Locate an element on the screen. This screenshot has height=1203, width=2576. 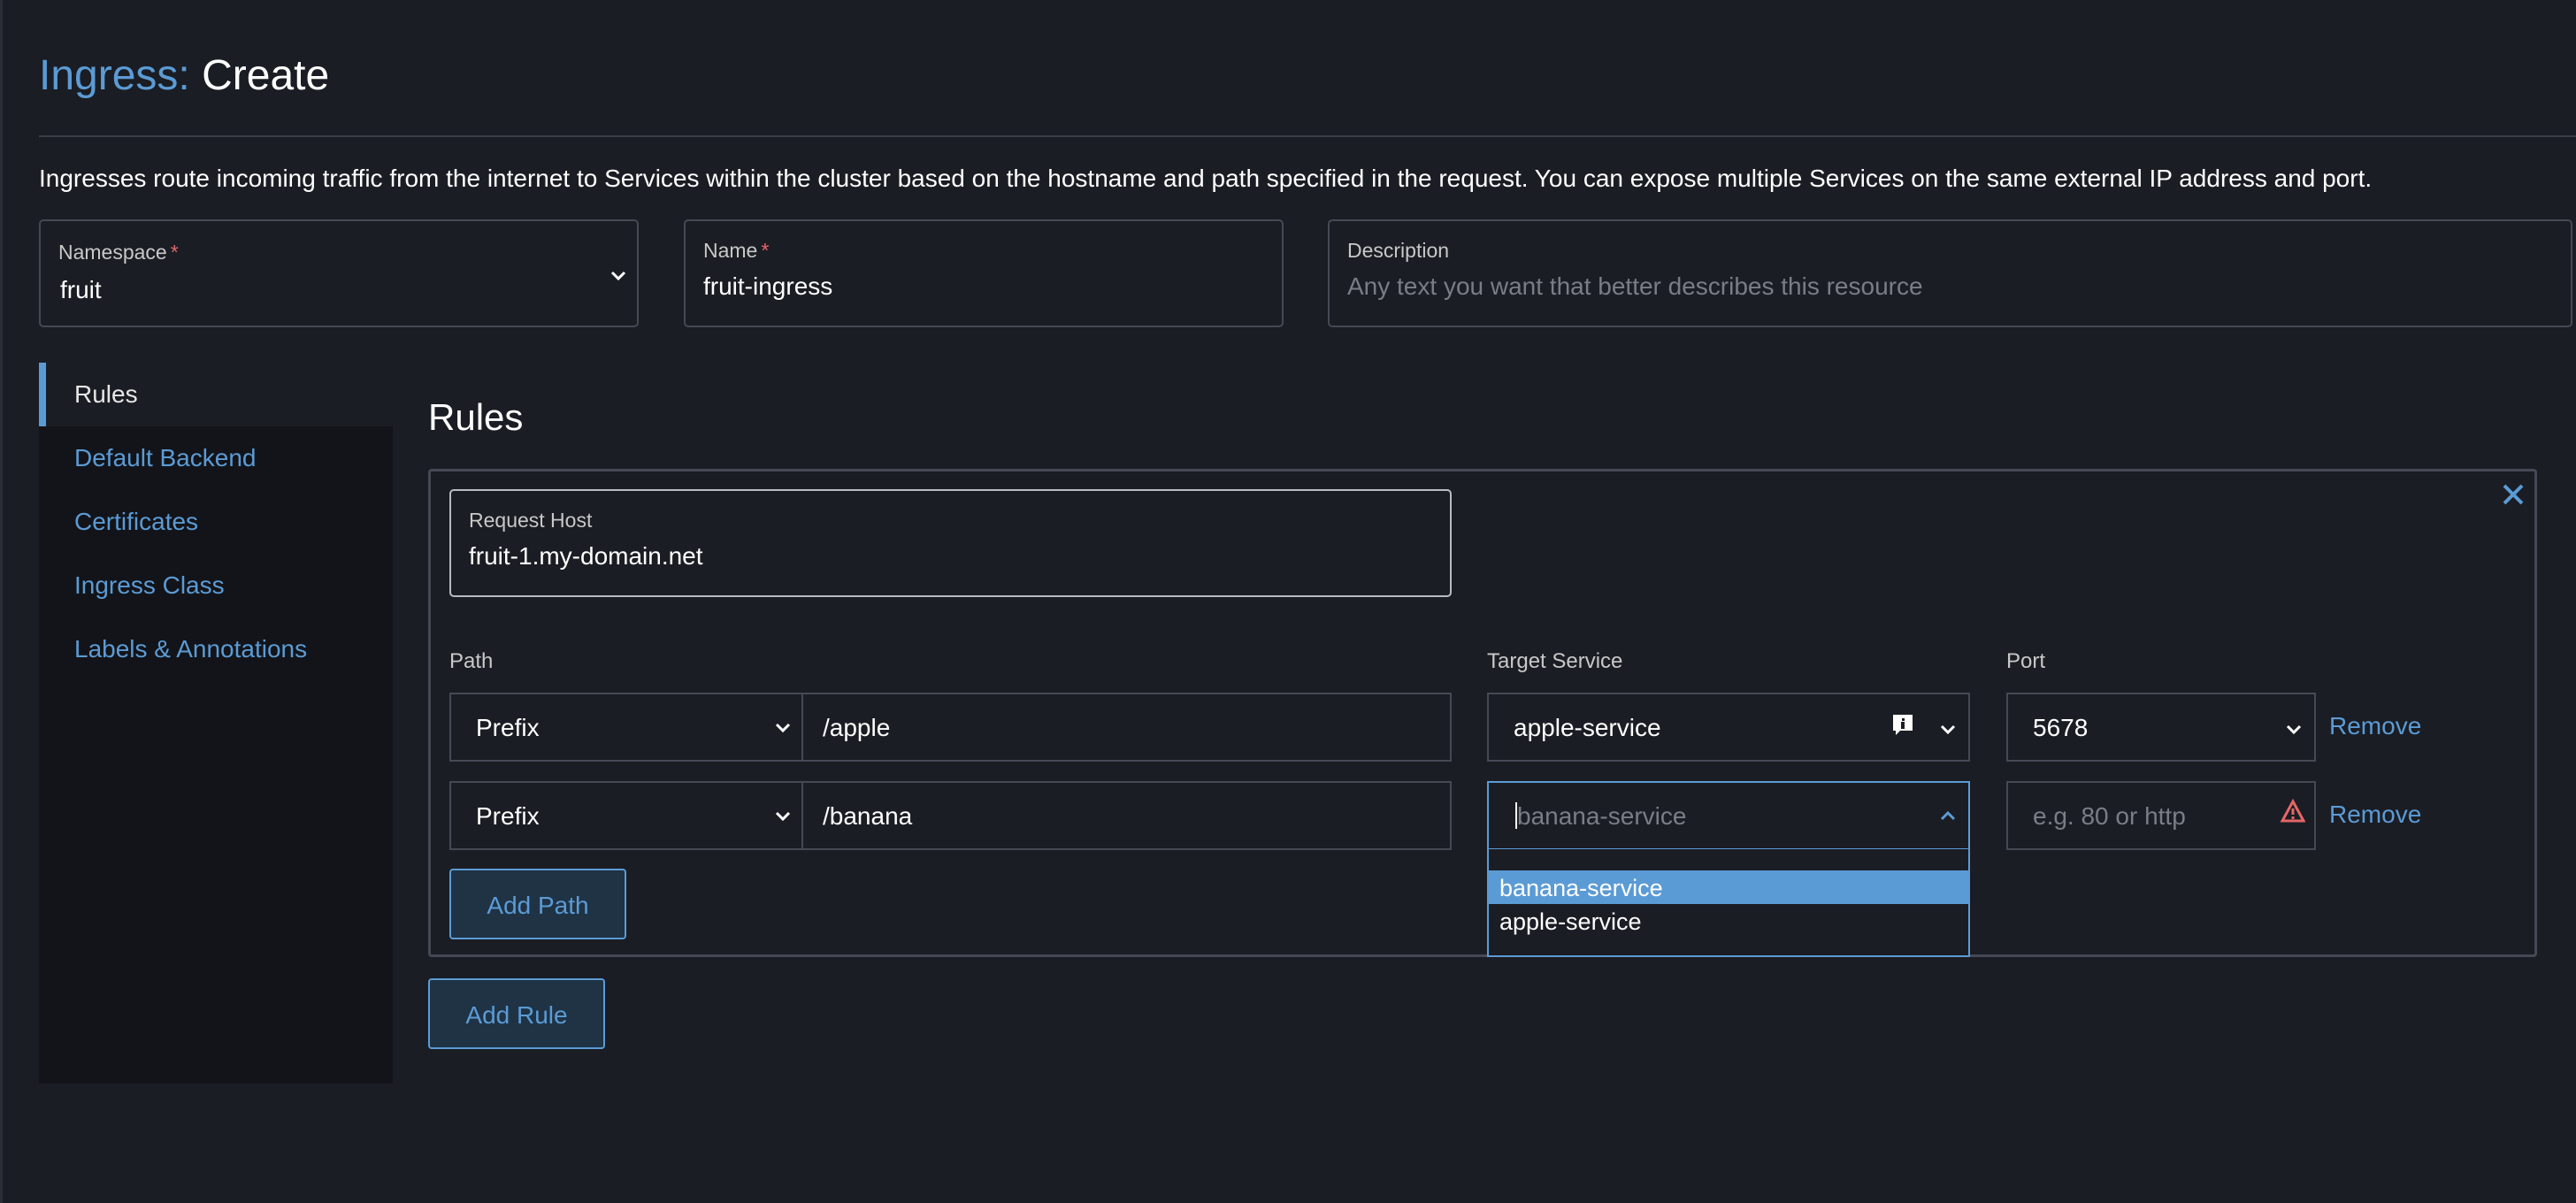
page-title: Ingress: Create is located at coordinates (184, 76).